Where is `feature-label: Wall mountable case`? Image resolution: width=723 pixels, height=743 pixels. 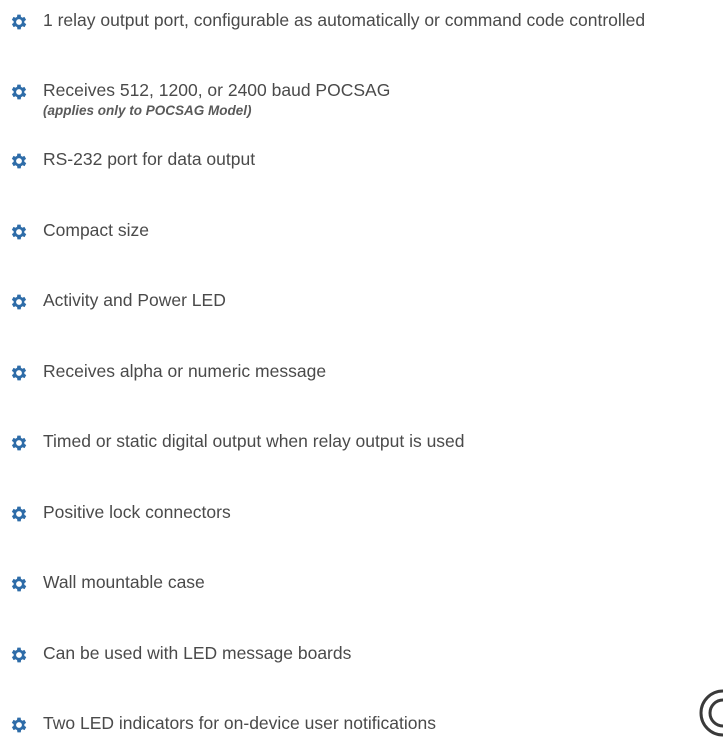
feature-label: Wall mountable case is located at coordinates (124, 582).